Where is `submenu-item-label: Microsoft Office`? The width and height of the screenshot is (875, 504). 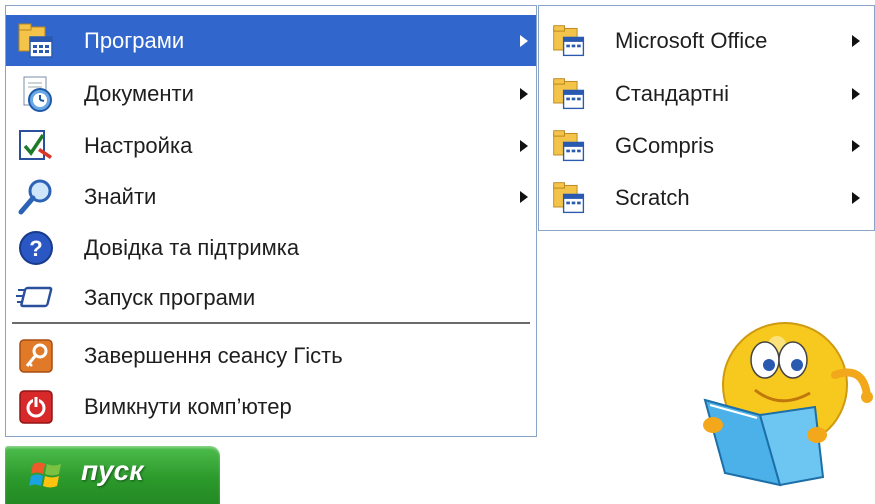
submenu-item-label: Microsoft Office is located at coordinates (691, 40).